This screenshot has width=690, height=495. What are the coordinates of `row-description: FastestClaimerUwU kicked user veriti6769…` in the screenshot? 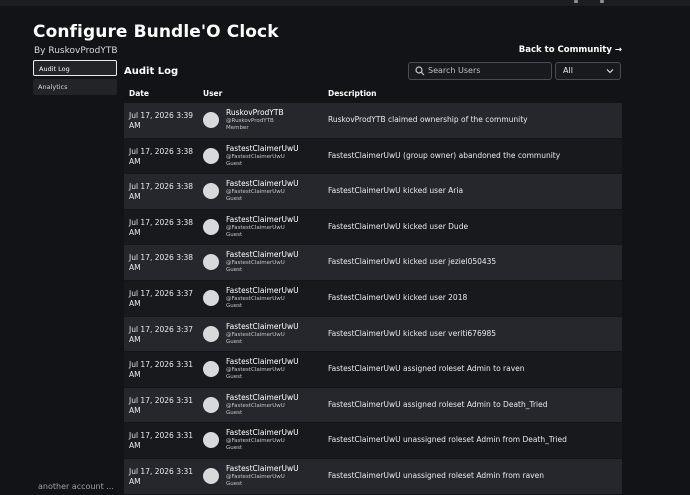 It's located at (412, 333).